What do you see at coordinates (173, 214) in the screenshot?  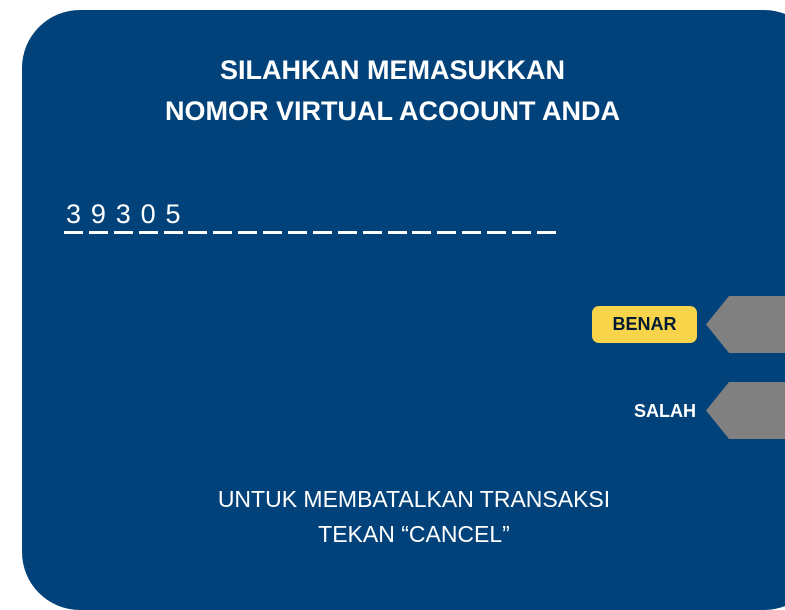 I see `va-digit: 5` at bounding box center [173, 214].